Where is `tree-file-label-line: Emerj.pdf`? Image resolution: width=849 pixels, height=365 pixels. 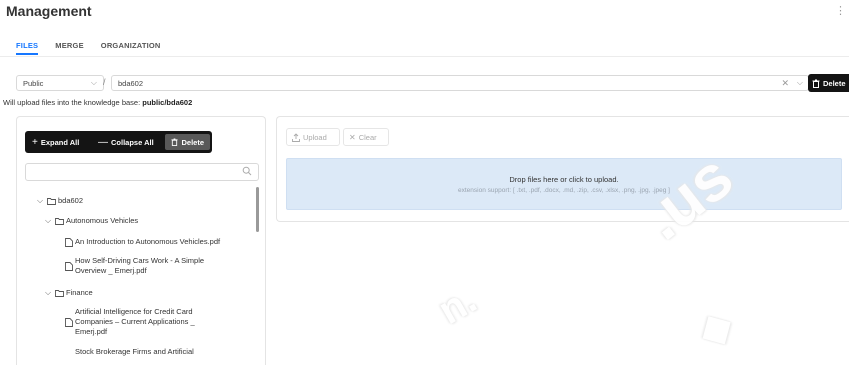
tree-file-label-line: Emerj.pdf is located at coordinates (91, 331).